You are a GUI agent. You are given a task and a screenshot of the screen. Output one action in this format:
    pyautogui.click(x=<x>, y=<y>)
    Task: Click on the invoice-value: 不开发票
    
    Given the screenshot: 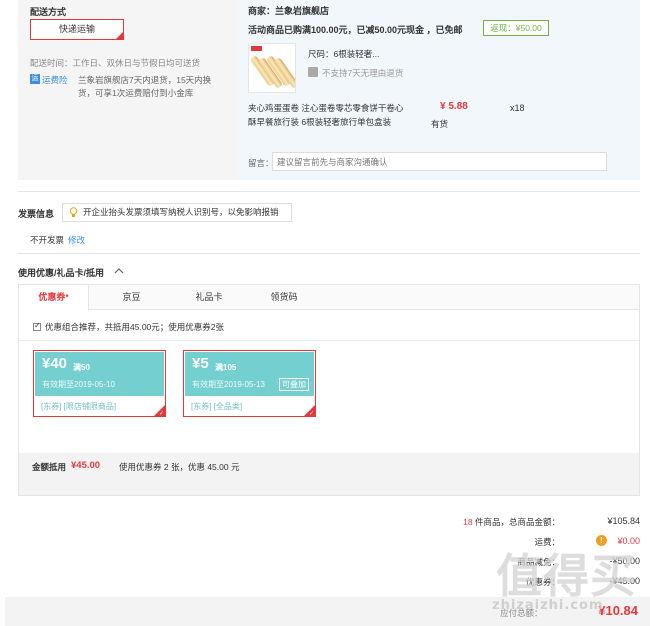 What is the action you would take?
    pyautogui.click(x=47, y=240)
    